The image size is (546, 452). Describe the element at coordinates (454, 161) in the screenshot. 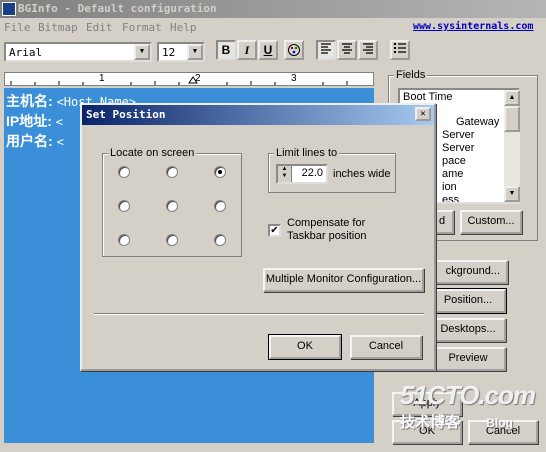

I see `list-item: pace` at that location.